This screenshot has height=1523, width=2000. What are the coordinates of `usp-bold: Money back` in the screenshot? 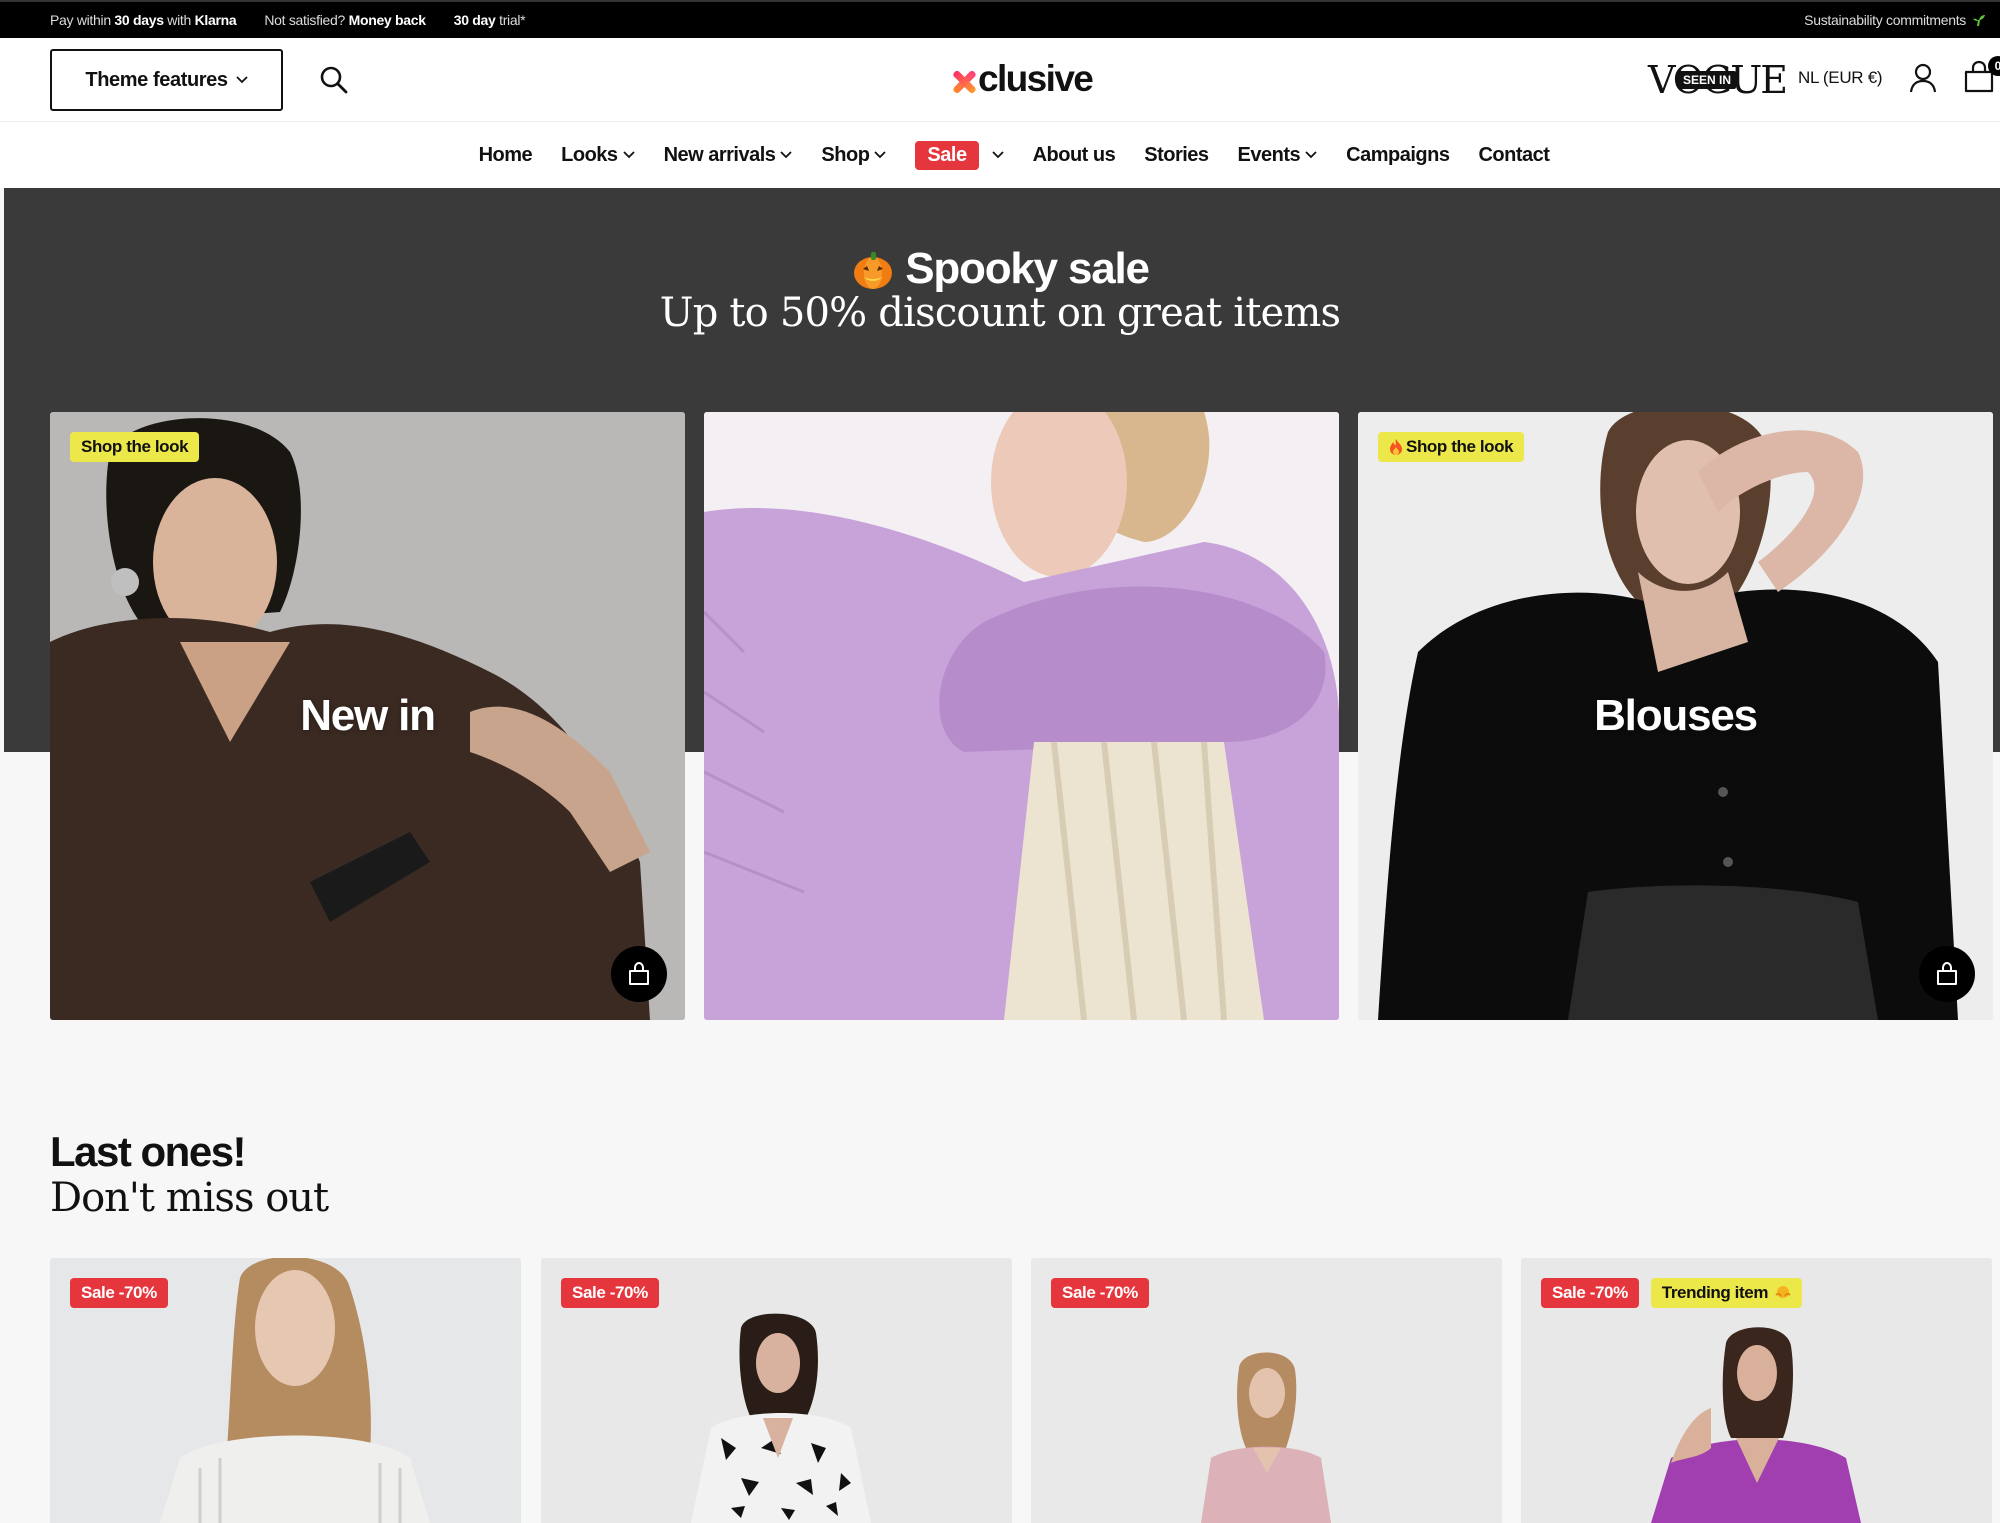 It's located at (387, 20).